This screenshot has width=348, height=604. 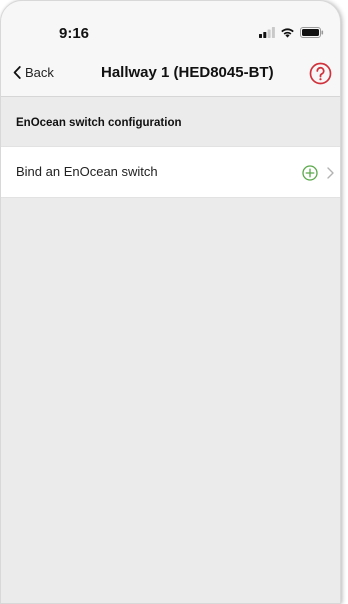 I want to click on help-circle-icon, so click(x=320, y=73).